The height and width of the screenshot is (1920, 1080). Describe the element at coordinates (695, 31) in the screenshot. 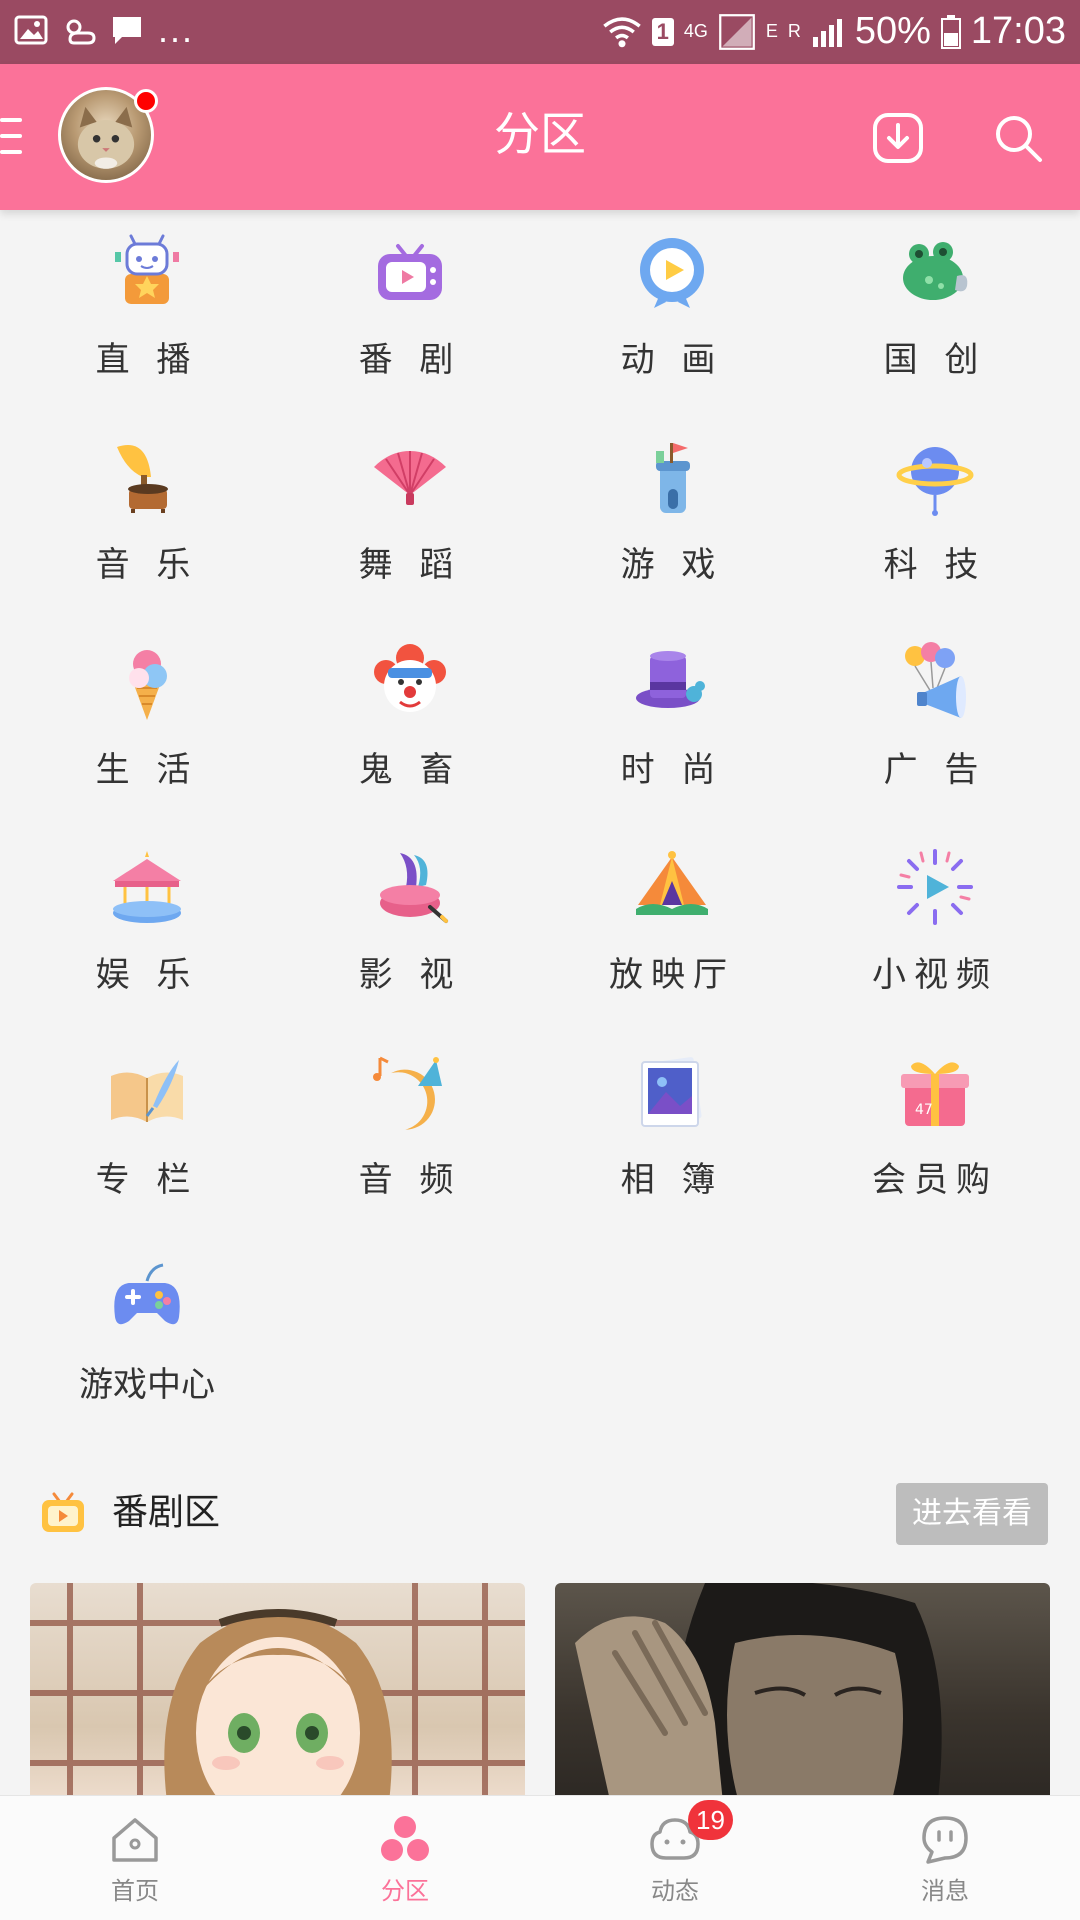

I see `network-type: 4G` at that location.